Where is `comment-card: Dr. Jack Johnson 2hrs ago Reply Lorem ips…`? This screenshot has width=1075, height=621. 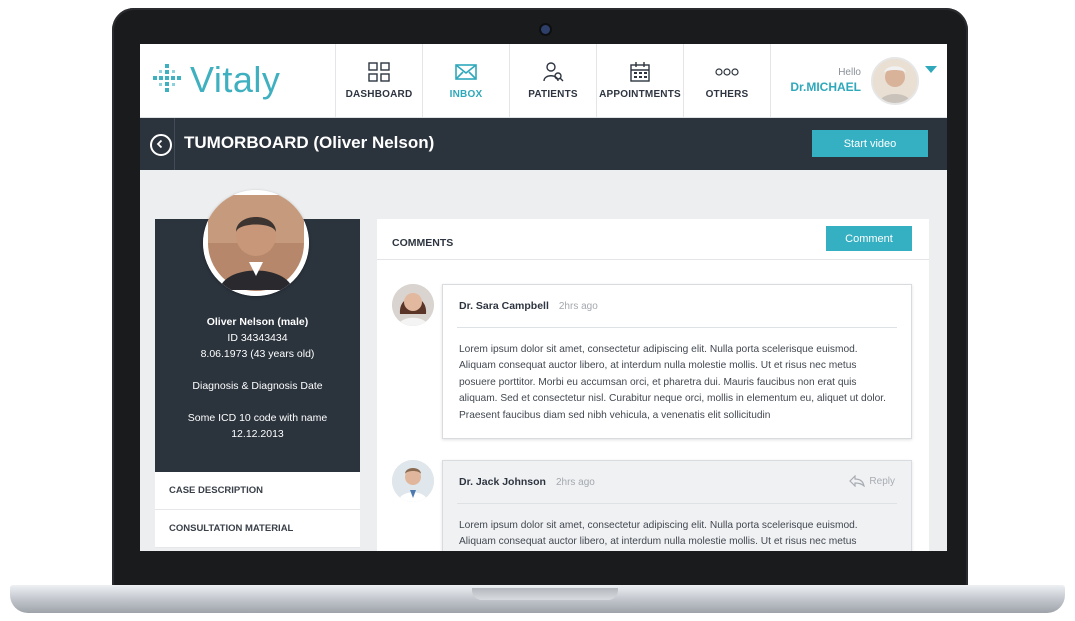 comment-card: Dr. Jack Johnson 2hrs ago Reply Lorem ips… is located at coordinates (677, 505).